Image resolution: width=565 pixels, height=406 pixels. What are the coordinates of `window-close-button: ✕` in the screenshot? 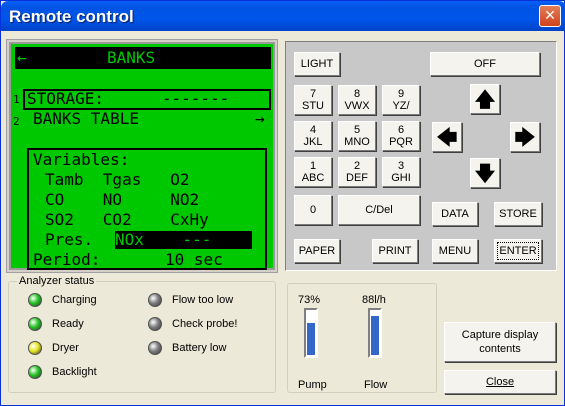 It's located at (550, 16).